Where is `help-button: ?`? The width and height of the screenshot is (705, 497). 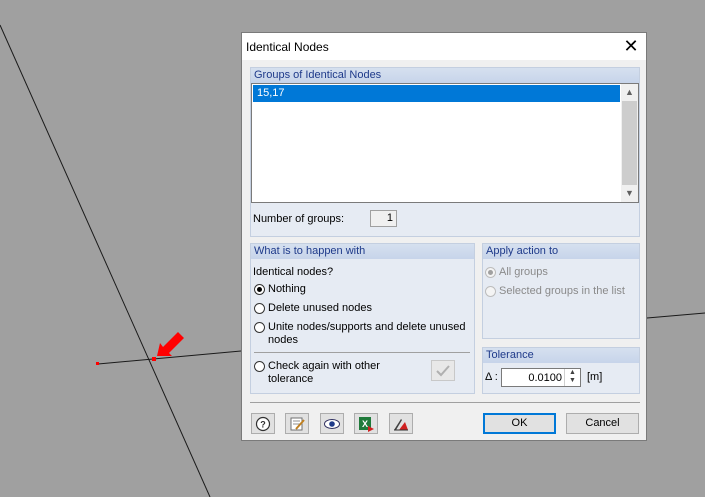 help-button: ? is located at coordinates (263, 423).